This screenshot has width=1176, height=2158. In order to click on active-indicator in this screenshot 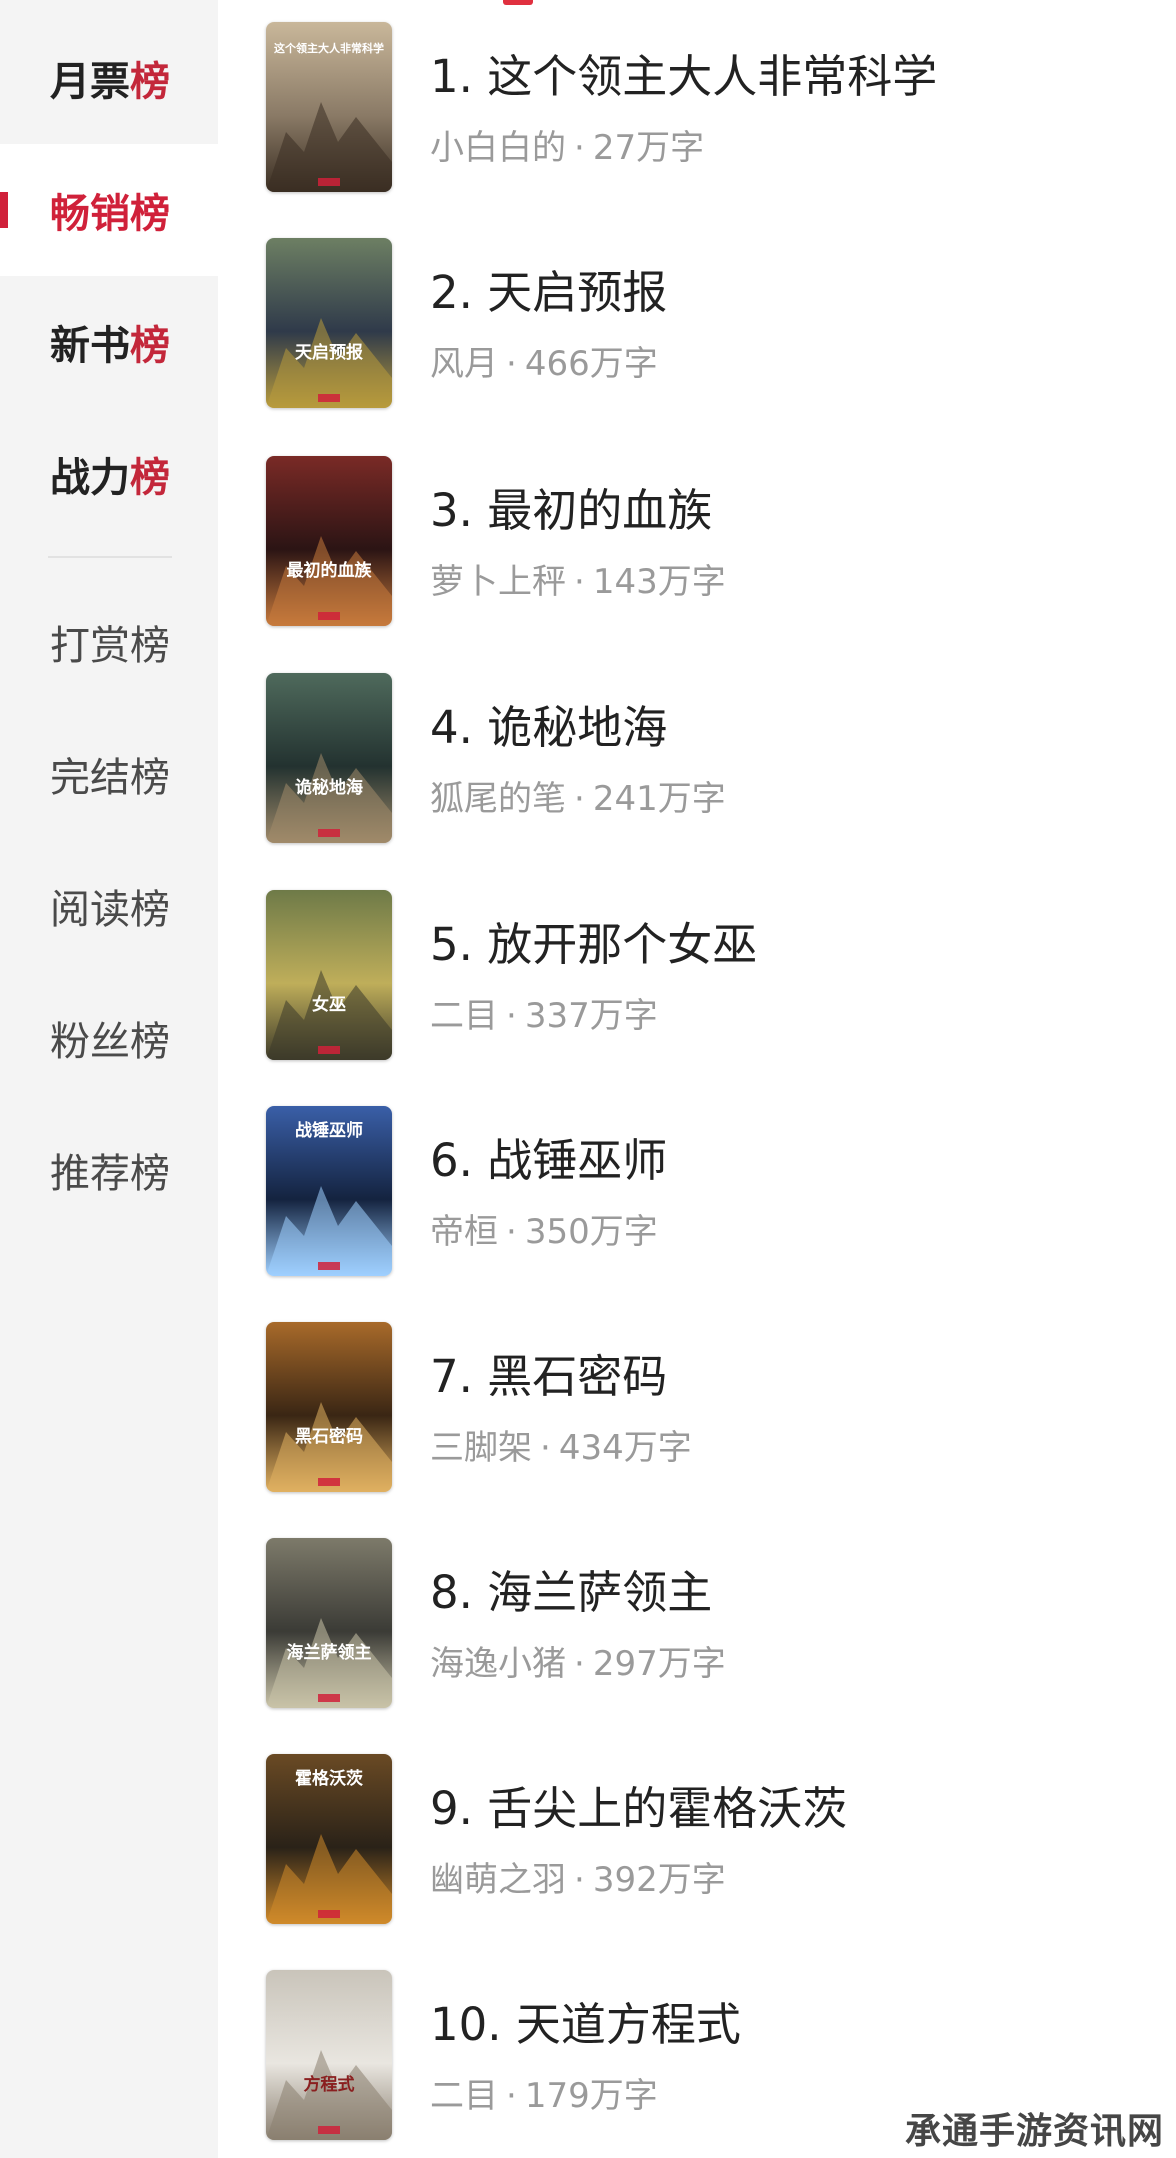, I will do `click(4, 210)`.